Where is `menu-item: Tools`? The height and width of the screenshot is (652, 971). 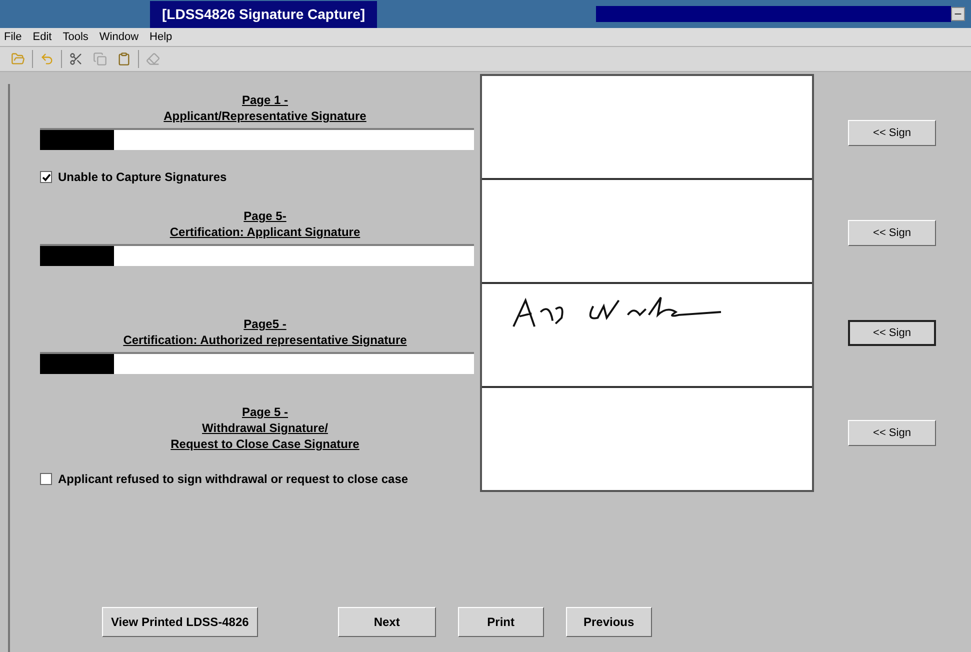 menu-item: Tools is located at coordinates (75, 37).